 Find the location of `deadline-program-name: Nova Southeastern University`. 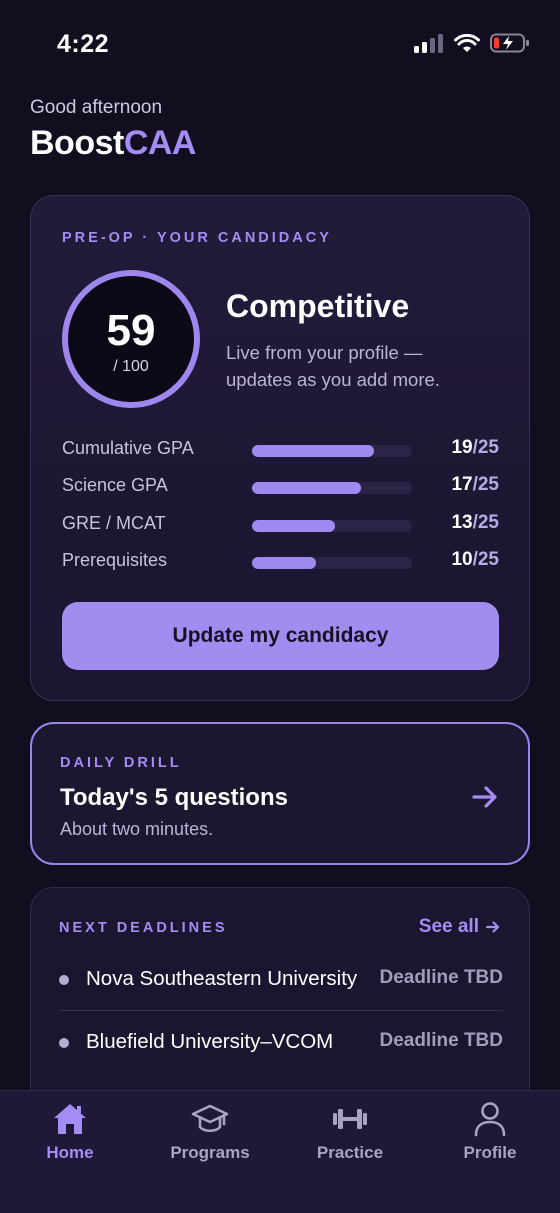

deadline-program-name: Nova Southeastern University is located at coordinates (222, 978).